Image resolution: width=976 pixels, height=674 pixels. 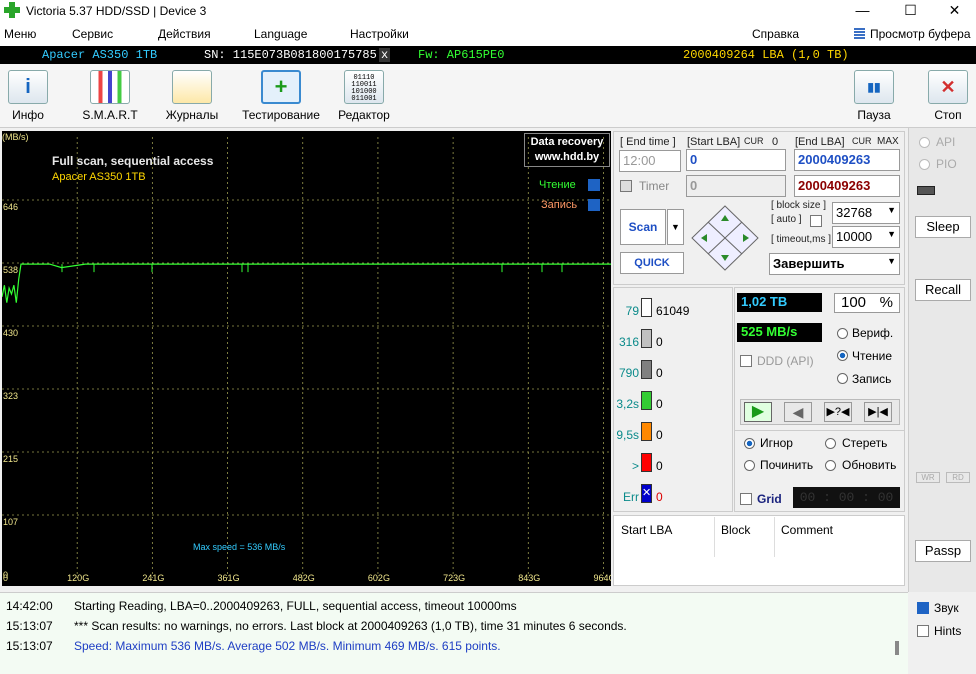 What do you see at coordinates (627, 404) in the screenshot?
I see `stat-label: 3,2s` at bounding box center [627, 404].